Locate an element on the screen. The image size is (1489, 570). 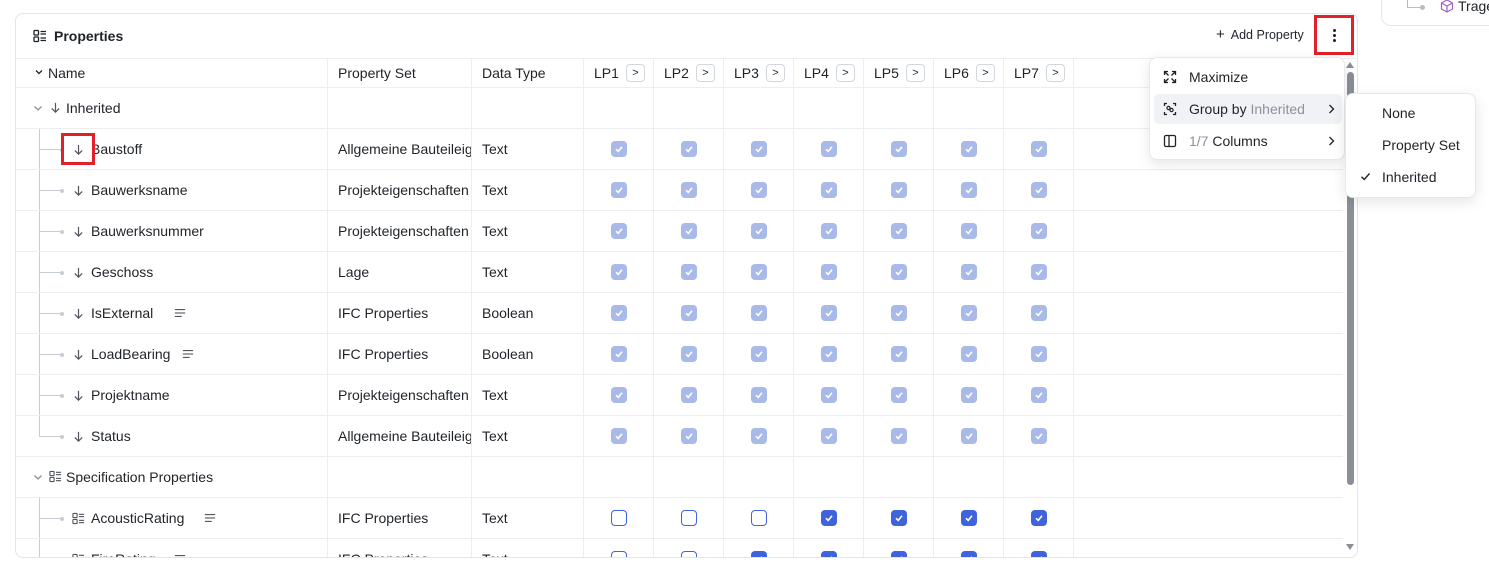
column-header-name: Name is located at coordinates (172, 73).